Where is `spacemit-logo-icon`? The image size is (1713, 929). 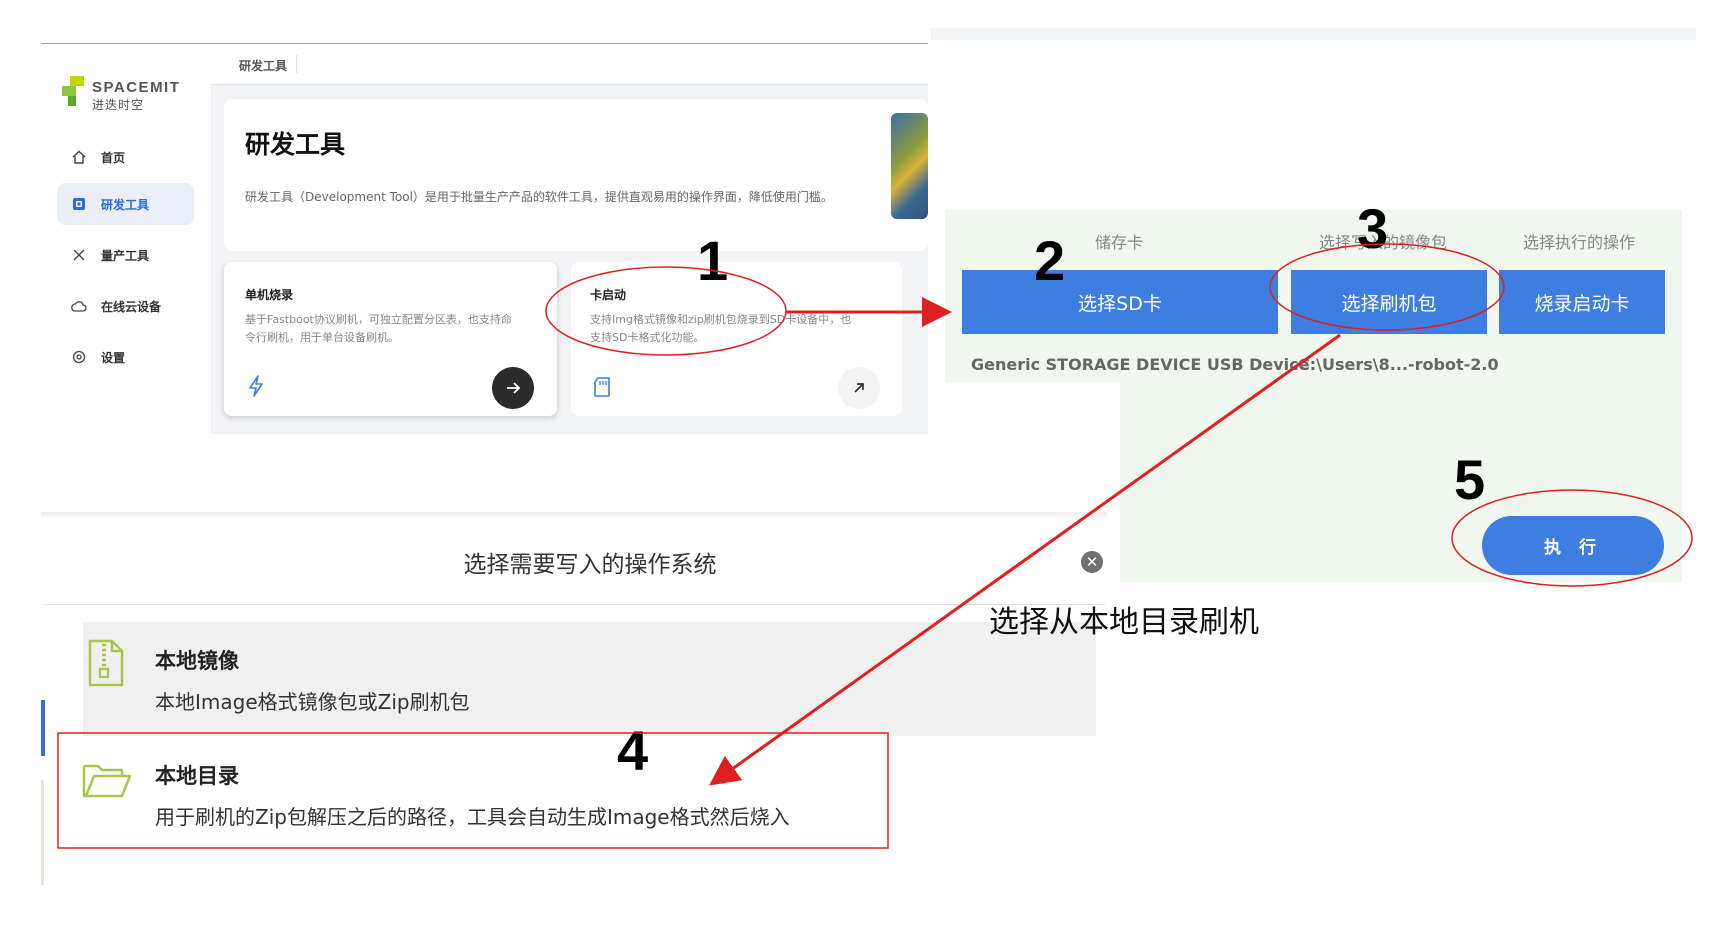
spacemit-logo-icon is located at coordinates (73, 91).